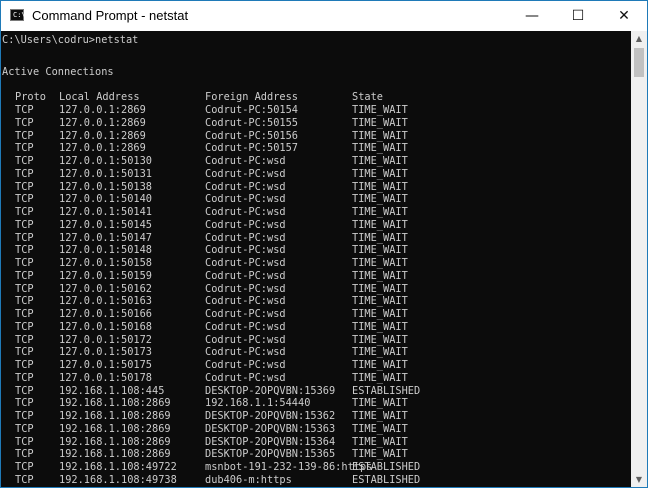 Image resolution: width=648 pixels, height=488 pixels. Describe the element at coordinates (578, 16) in the screenshot. I see `maximize-button: ☐` at that location.